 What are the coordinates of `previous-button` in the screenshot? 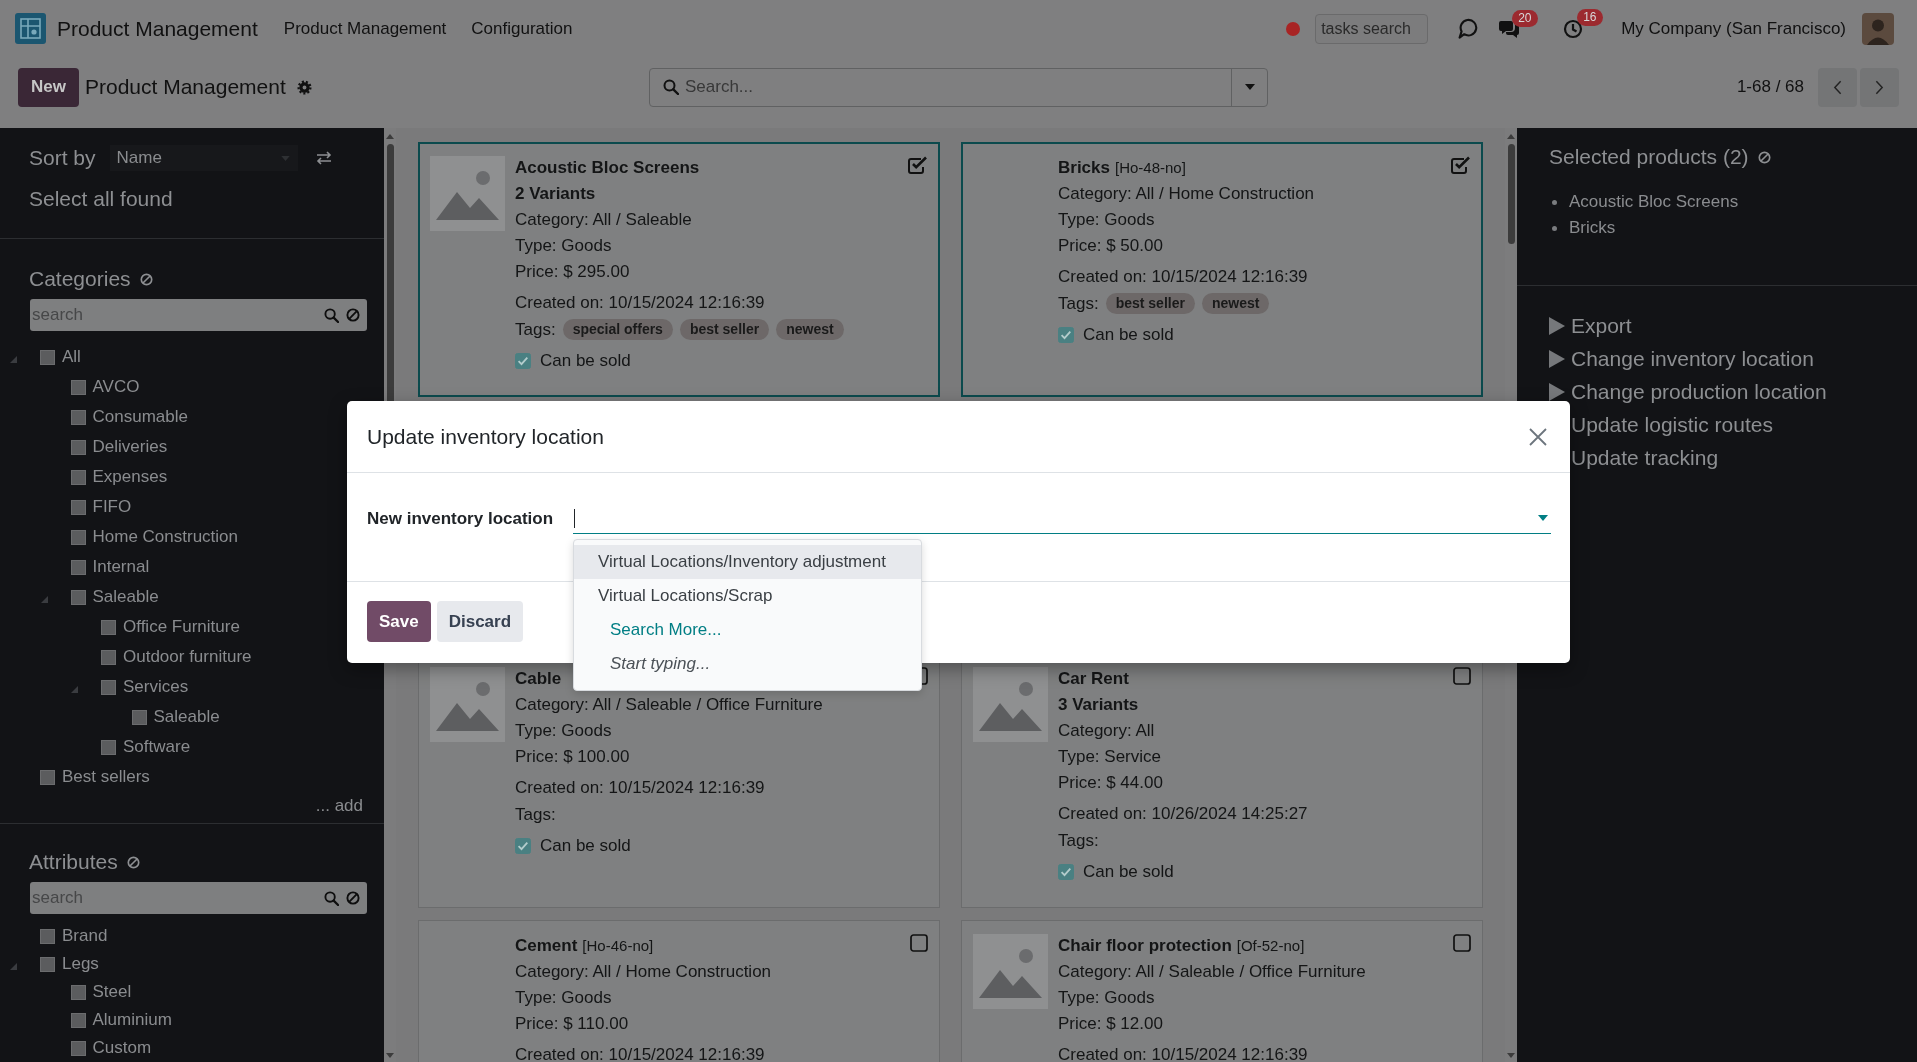 It's located at (1837, 87).